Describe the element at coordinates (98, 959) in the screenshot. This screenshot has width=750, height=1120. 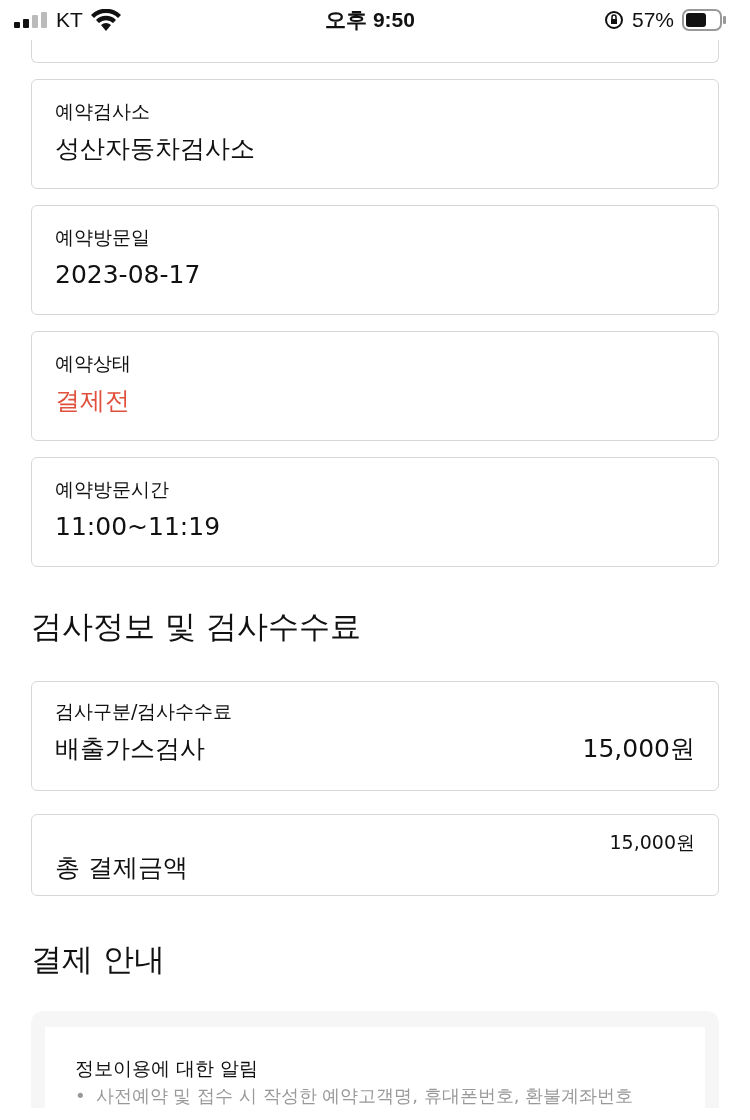
I see `section-title: 결제 안내` at that location.